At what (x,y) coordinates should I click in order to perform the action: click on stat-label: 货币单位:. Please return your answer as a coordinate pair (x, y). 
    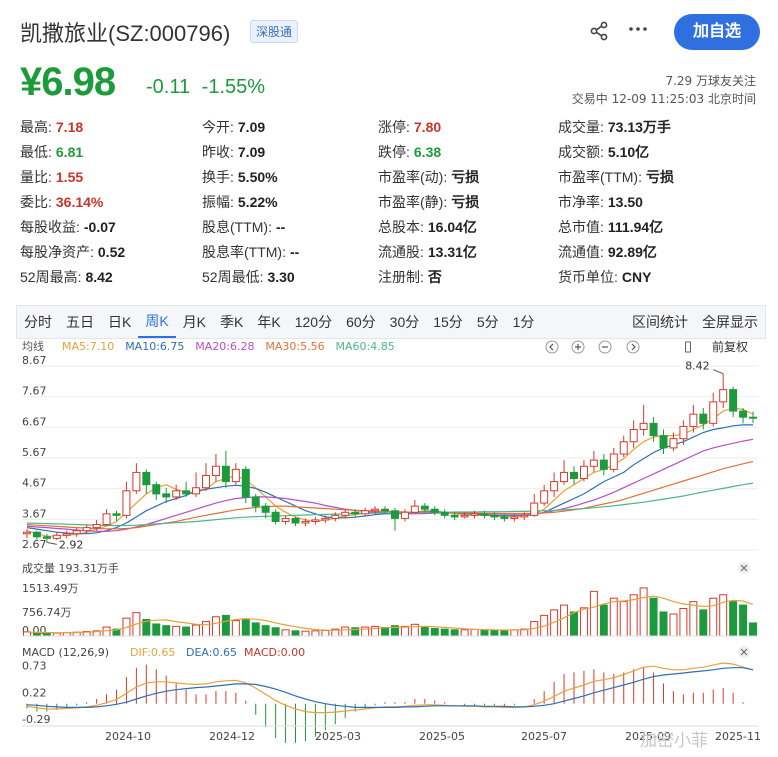
    Looking at the image, I should click on (588, 277).